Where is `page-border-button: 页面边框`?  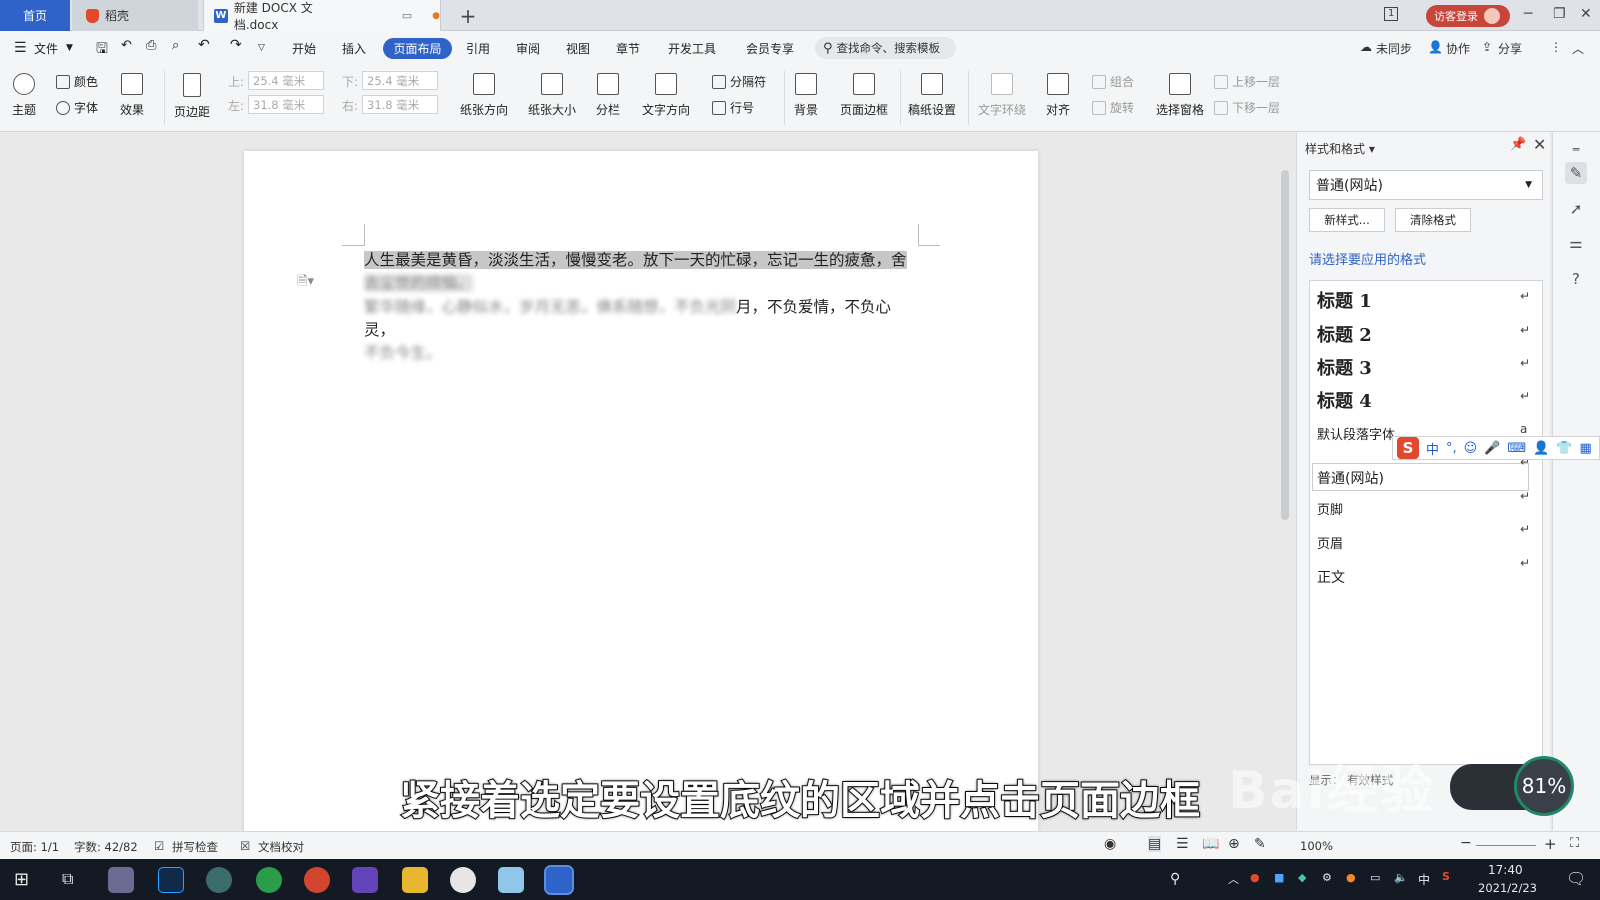 page-border-button: 页面边框 is located at coordinates (864, 95).